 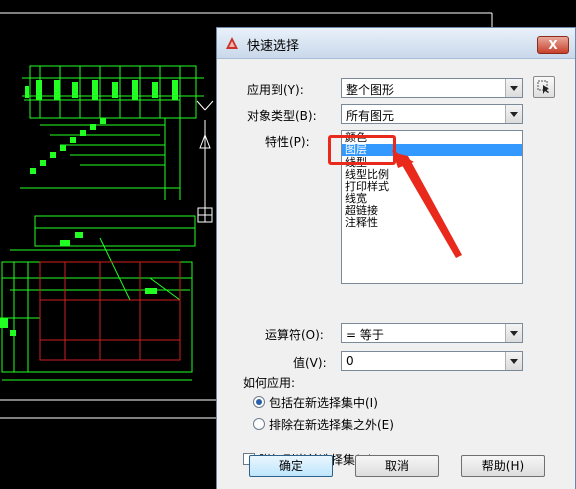 I want to click on cancel-button: 取消, so click(x=397, y=466).